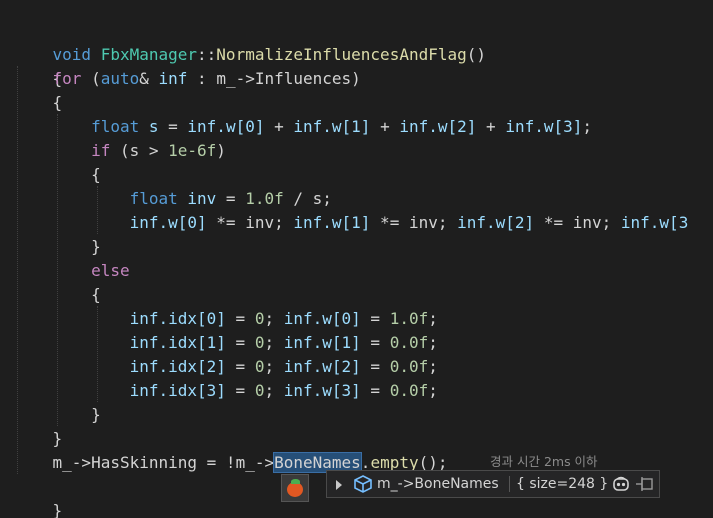 This screenshot has width=713, height=518. Describe the element at coordinates (339, 485) in the screenshot. I see `expand-arrow-icon` at that location.